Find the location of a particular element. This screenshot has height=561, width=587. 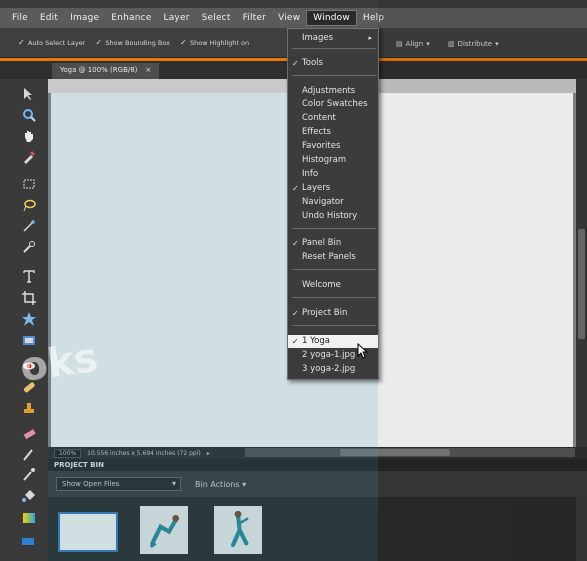

menu-item-label: Layers is located at coordinates (316, 188).